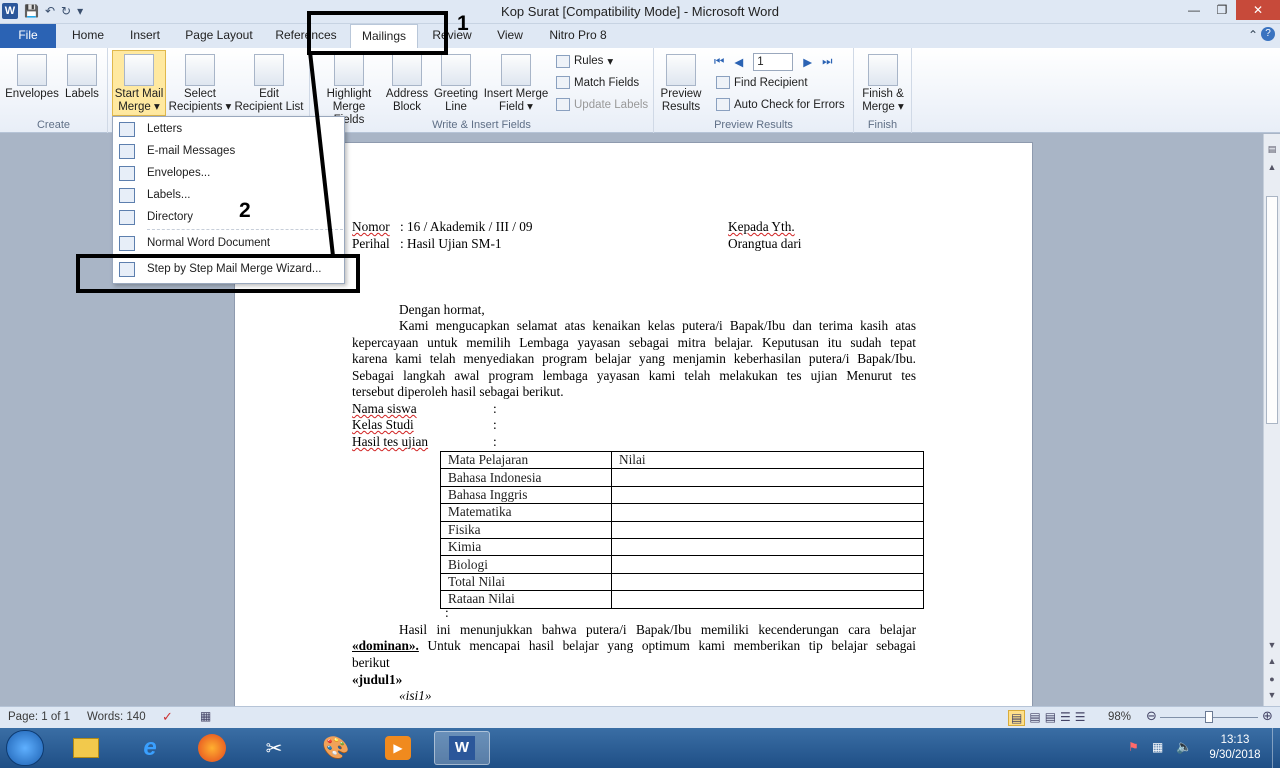  Describe the element at coordinates (563, 61) in the screenshot. I see `rules-icon` at that location.